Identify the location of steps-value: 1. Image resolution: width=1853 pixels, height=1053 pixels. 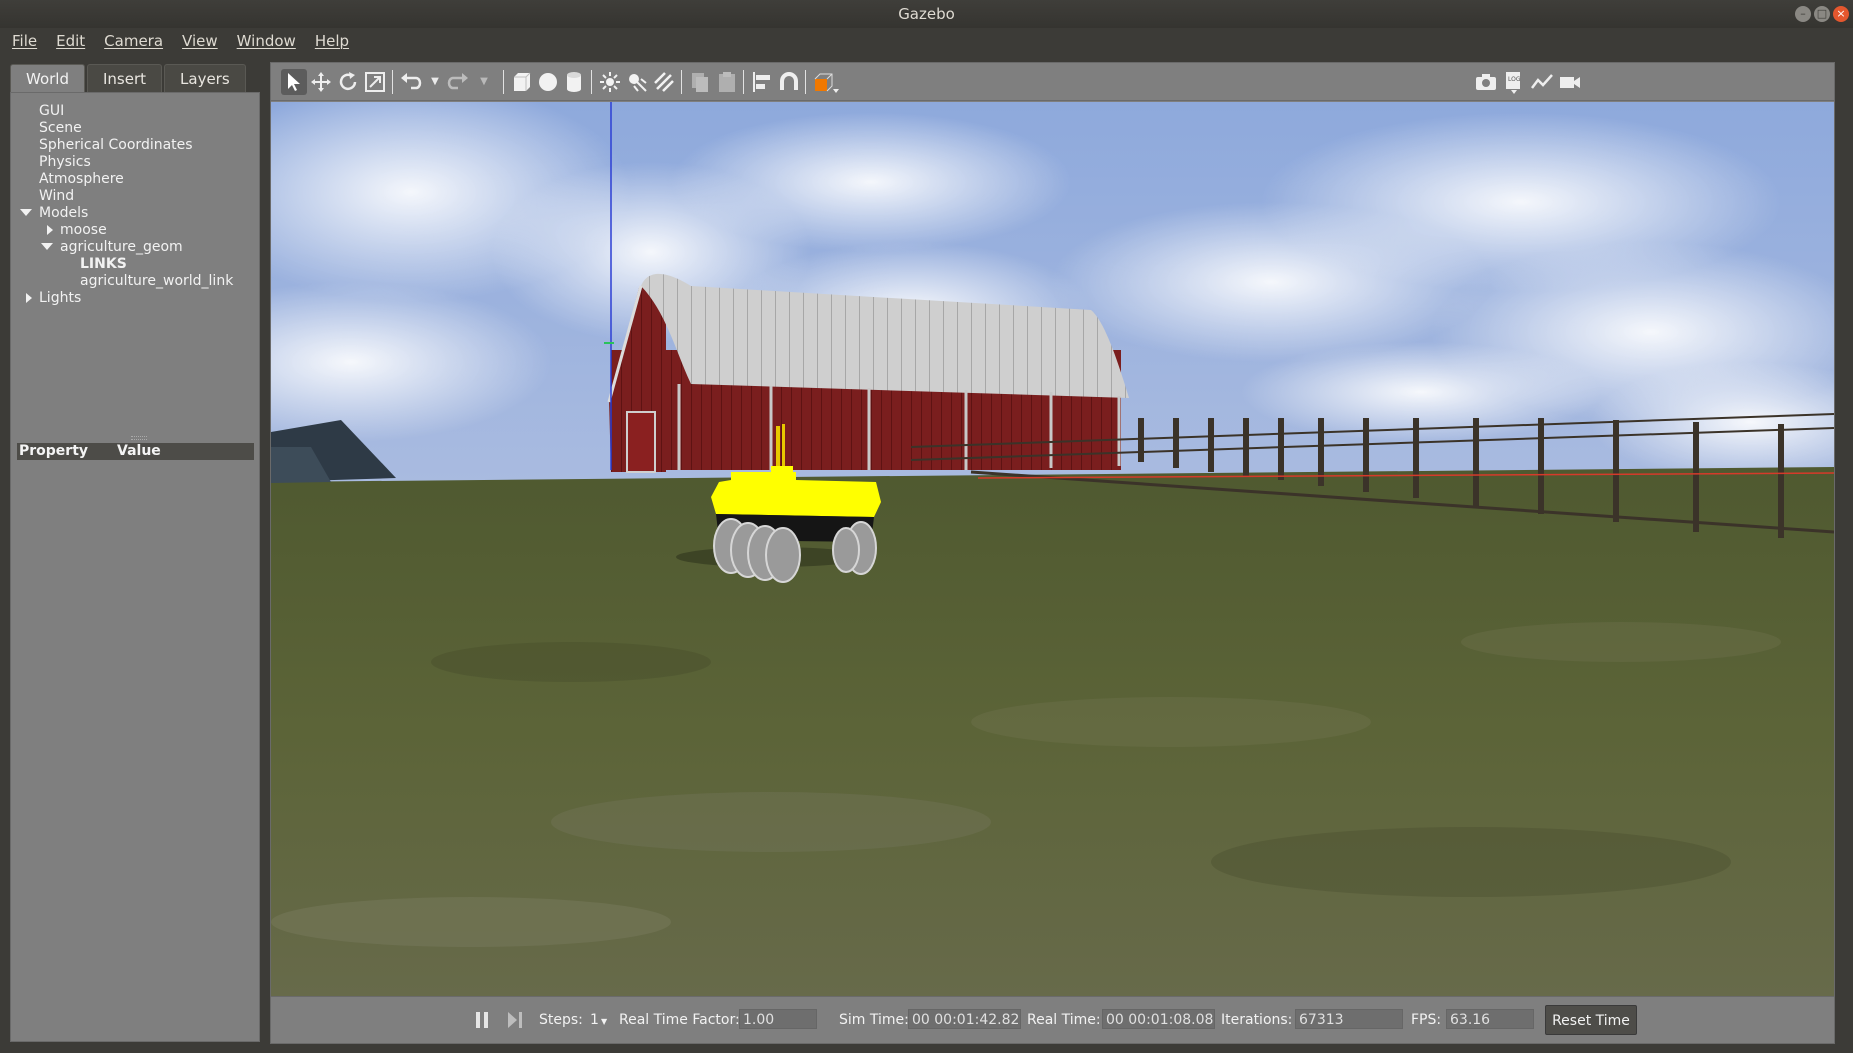
(594, 1020).